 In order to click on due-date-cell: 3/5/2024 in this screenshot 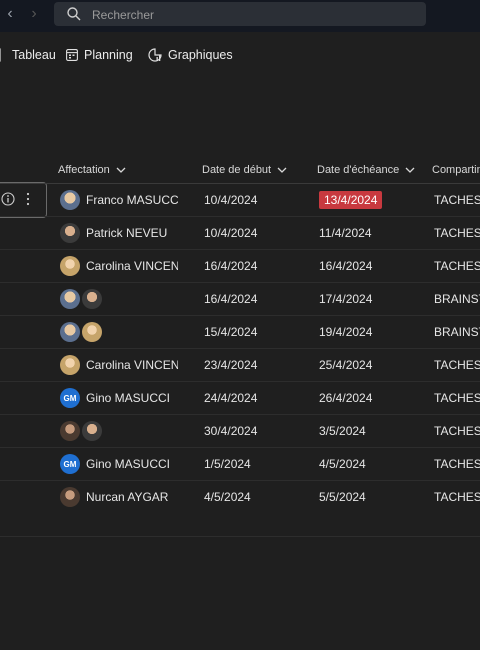, I will do `click(369, 431)`.